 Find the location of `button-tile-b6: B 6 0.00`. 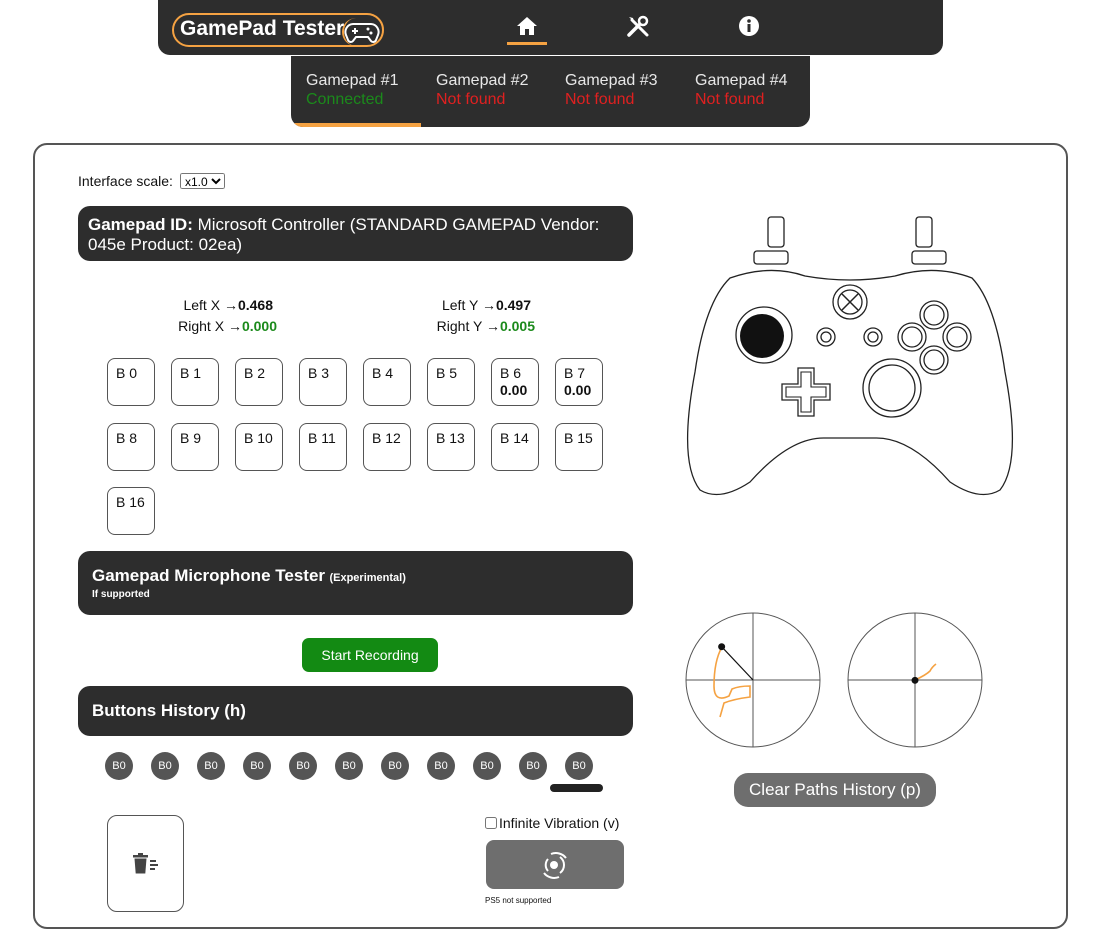

button-tile-b6: B 6 0.00 is located at coordinates (515, 382).